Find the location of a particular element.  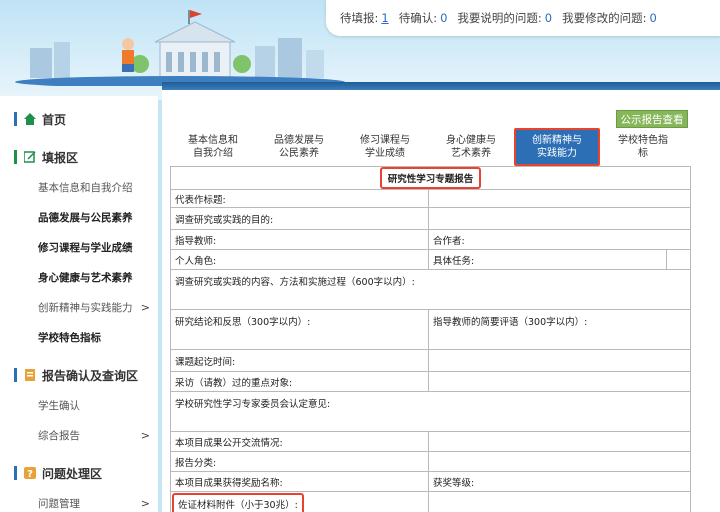

edit-icon is located at coordinates (30, 157).